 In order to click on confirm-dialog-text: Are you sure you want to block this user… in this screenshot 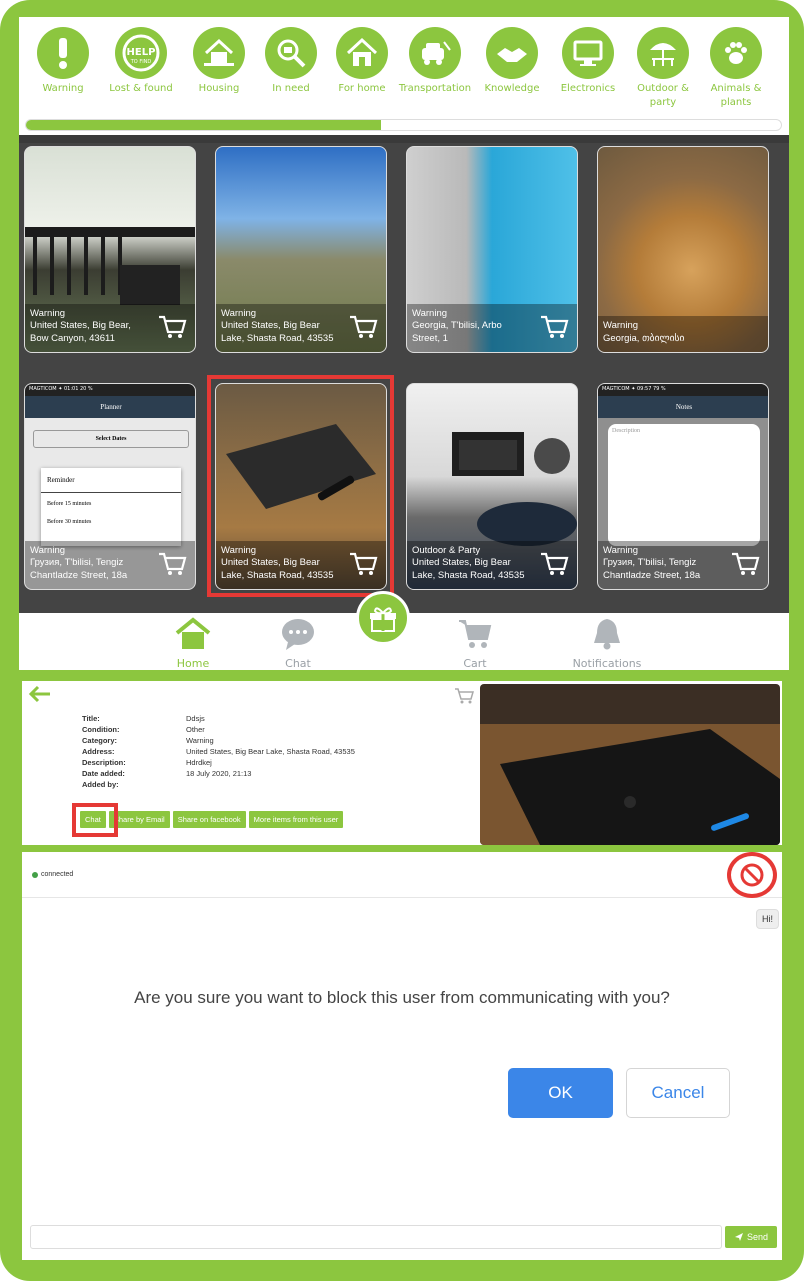, I will do `click(402, 997)`.